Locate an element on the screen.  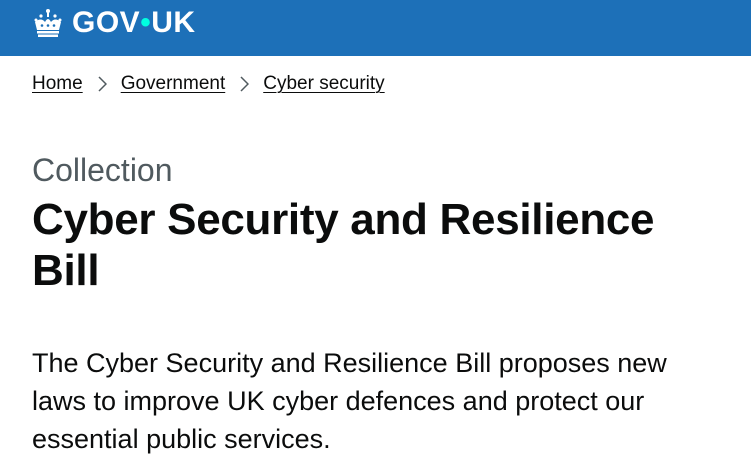
page-caption: Collection is located at coordinates (102, 170).